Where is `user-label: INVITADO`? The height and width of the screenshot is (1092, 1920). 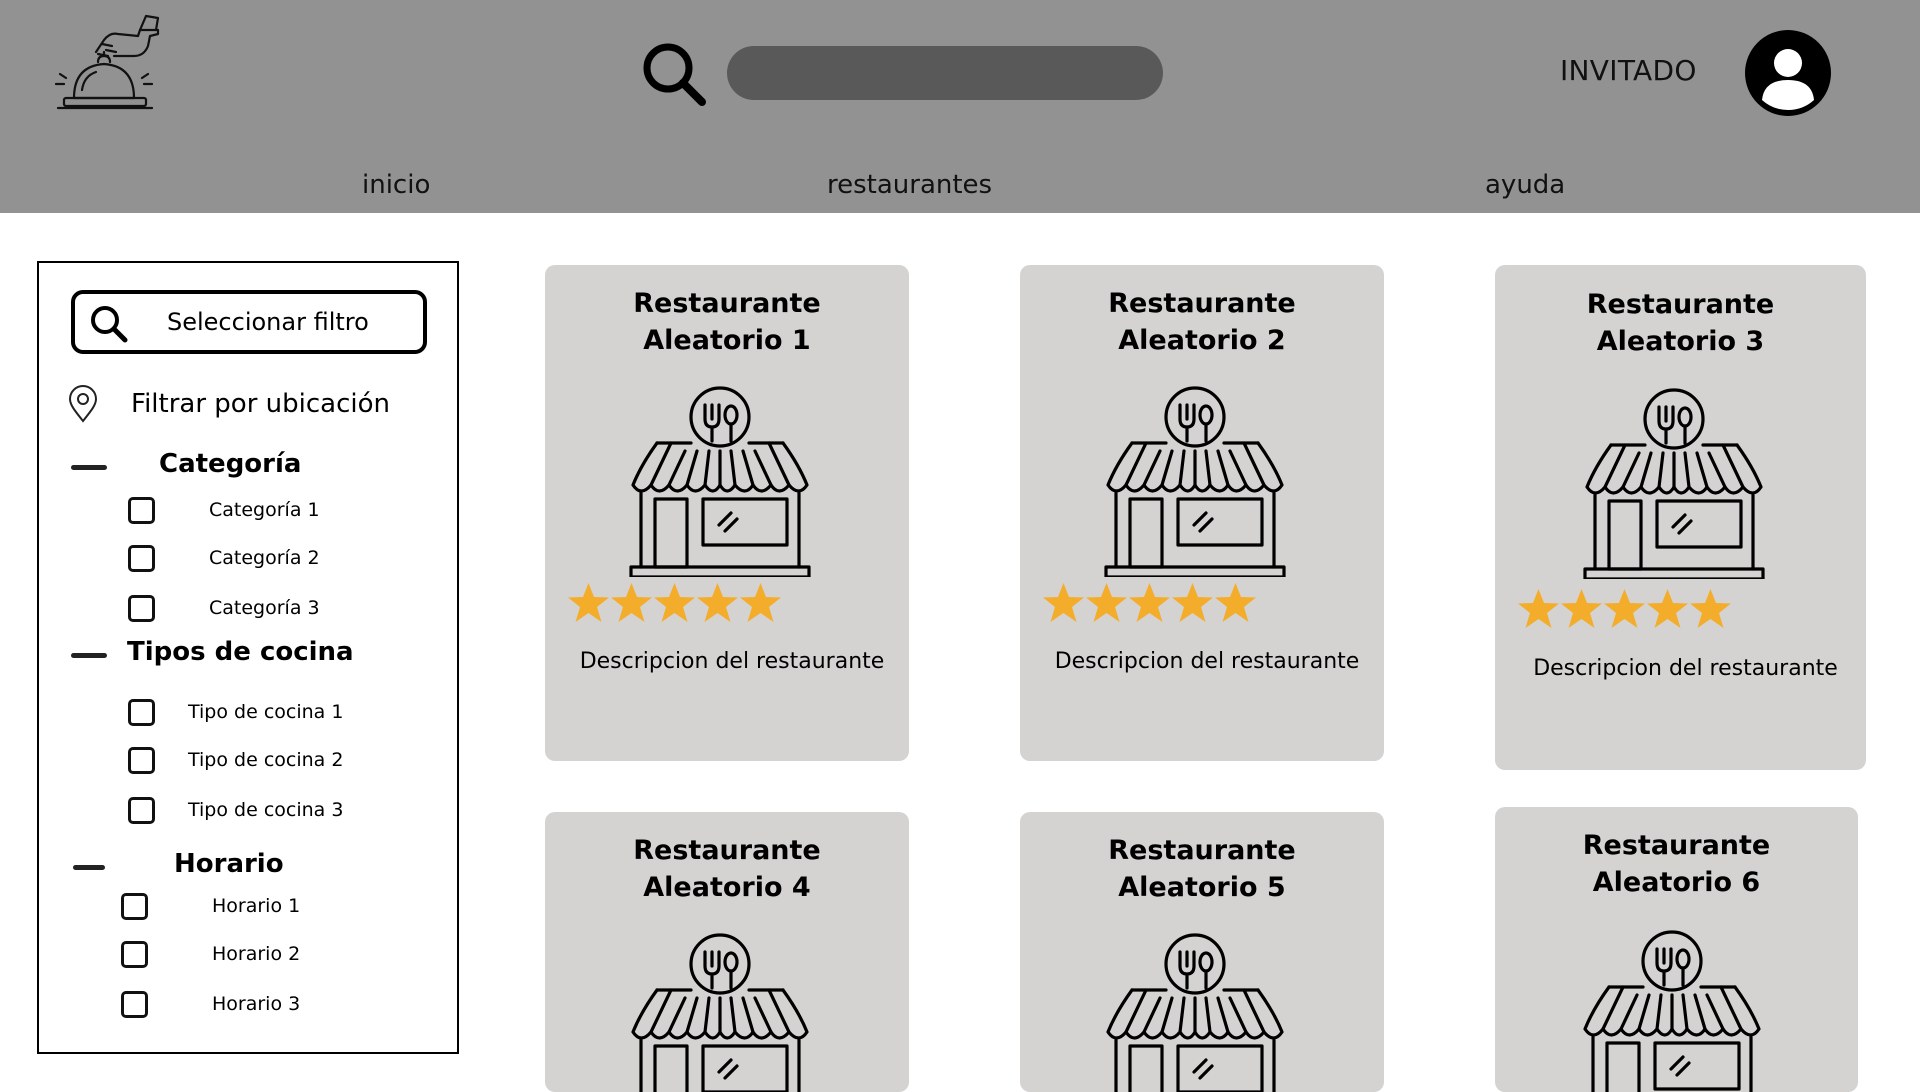 user-label: INVITADO is located at coordinates (1628, 70).